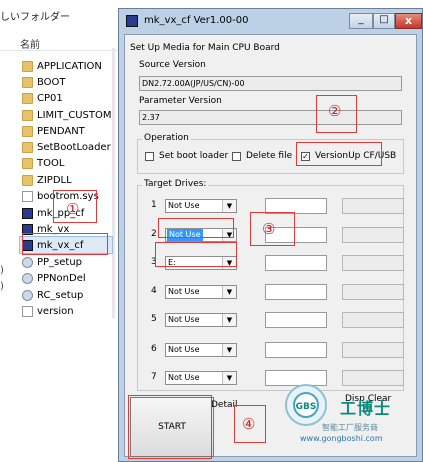 This screenshot has height=462, width=423. What do you see at coordinates (74, 115) in the screenshot?
I see `file-name: LIMIT_CUSTOM` at bounding box center [74, 115].